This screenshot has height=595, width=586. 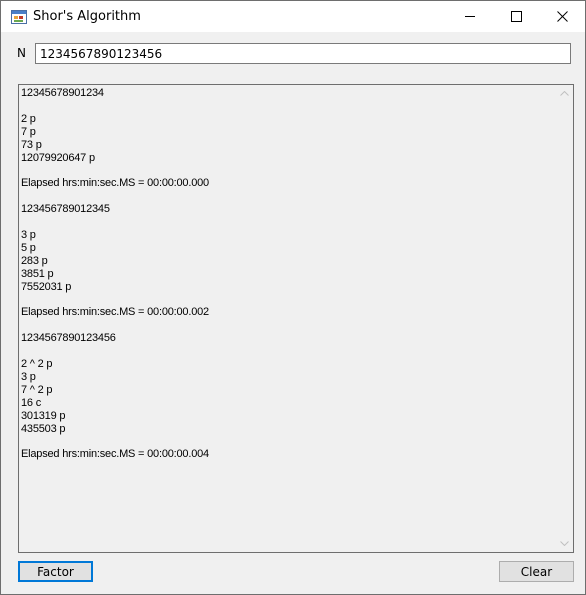 I want to click on maximize-button, so click(x=516, y=16).